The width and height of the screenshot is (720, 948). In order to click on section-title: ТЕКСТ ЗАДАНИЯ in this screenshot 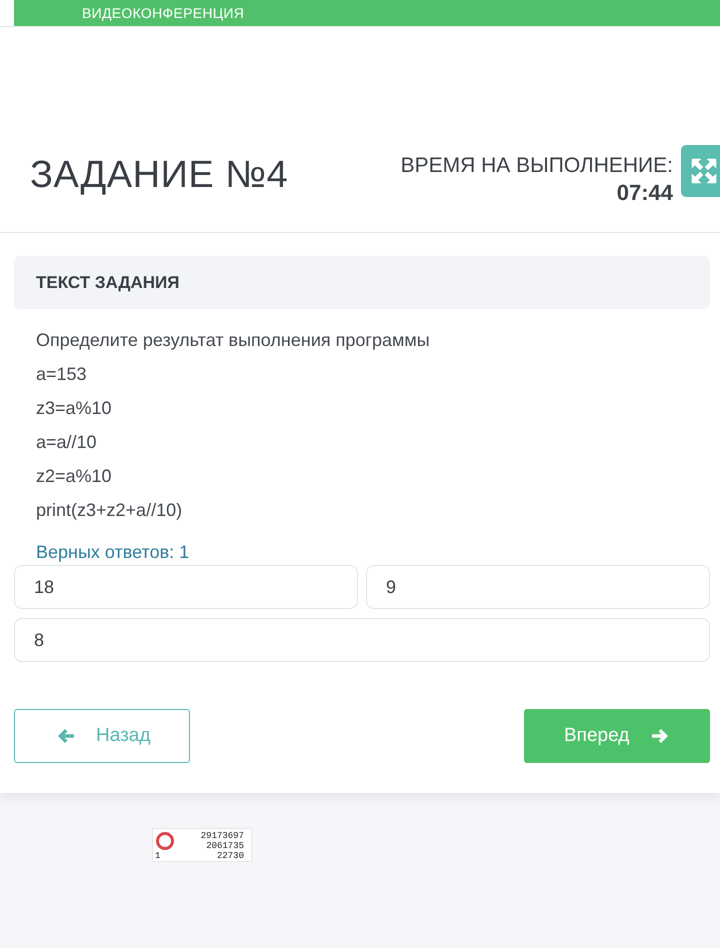, I will do `click(108, 282)`.